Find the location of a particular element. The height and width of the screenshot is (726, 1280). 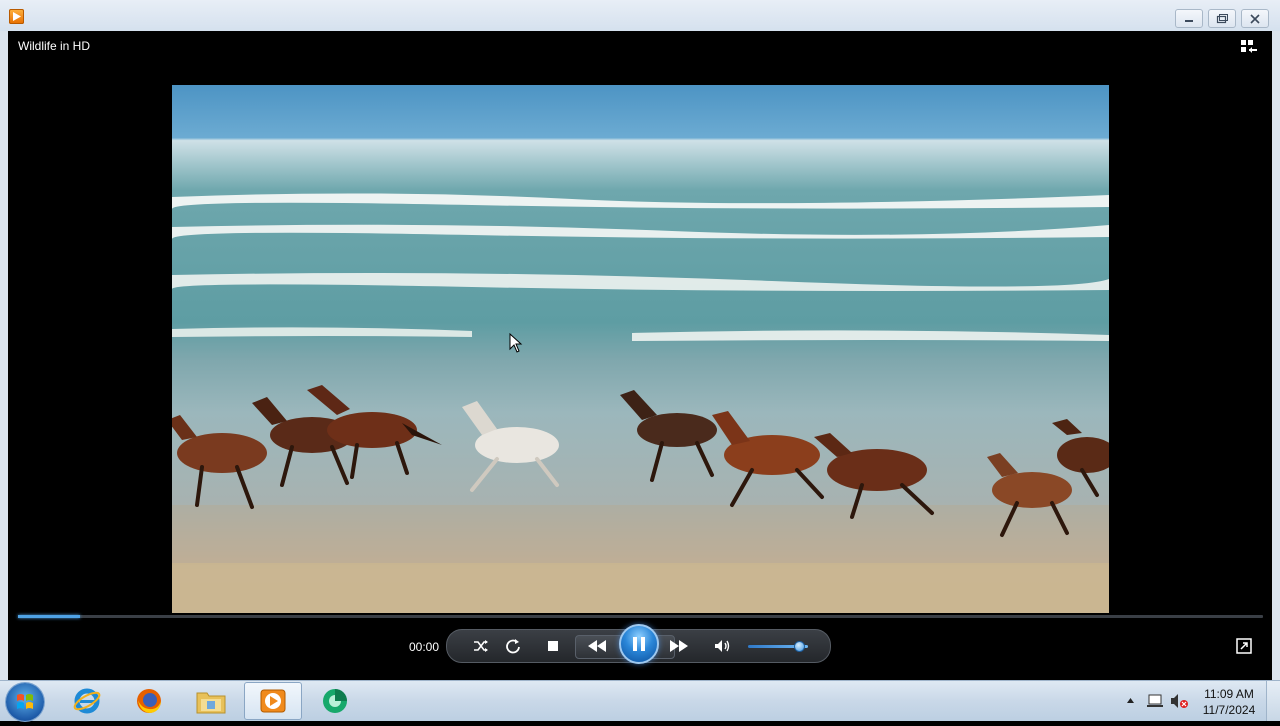

show-hidden-icons-icon is located at coordinates (1130, 700).